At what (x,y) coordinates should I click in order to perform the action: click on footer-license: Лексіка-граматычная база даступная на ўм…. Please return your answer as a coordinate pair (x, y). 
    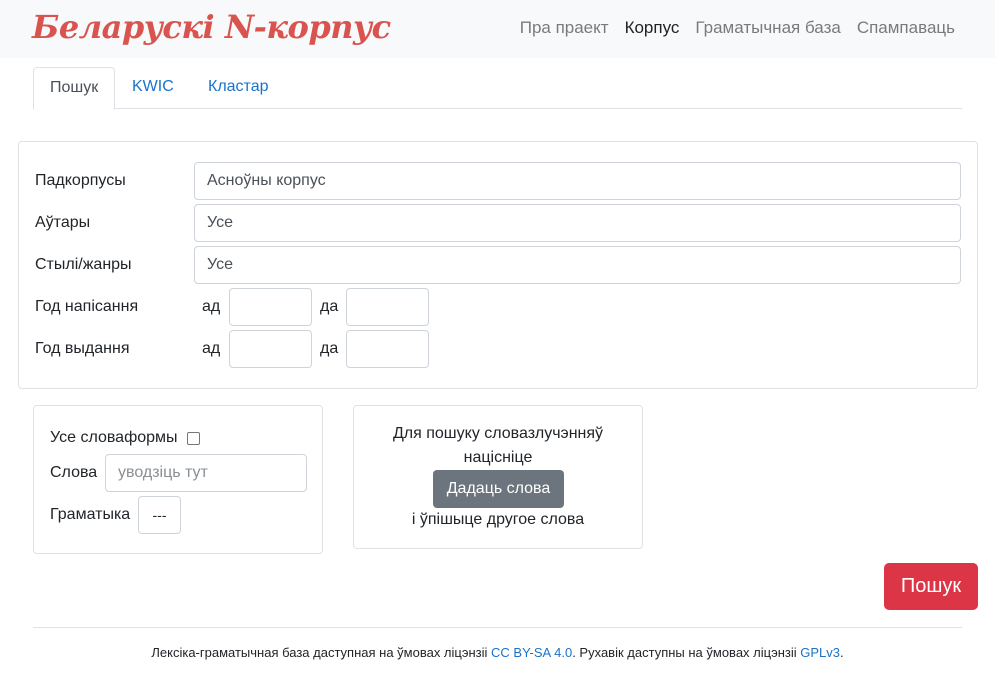
    Looking at the image, I should click on (497, 652).